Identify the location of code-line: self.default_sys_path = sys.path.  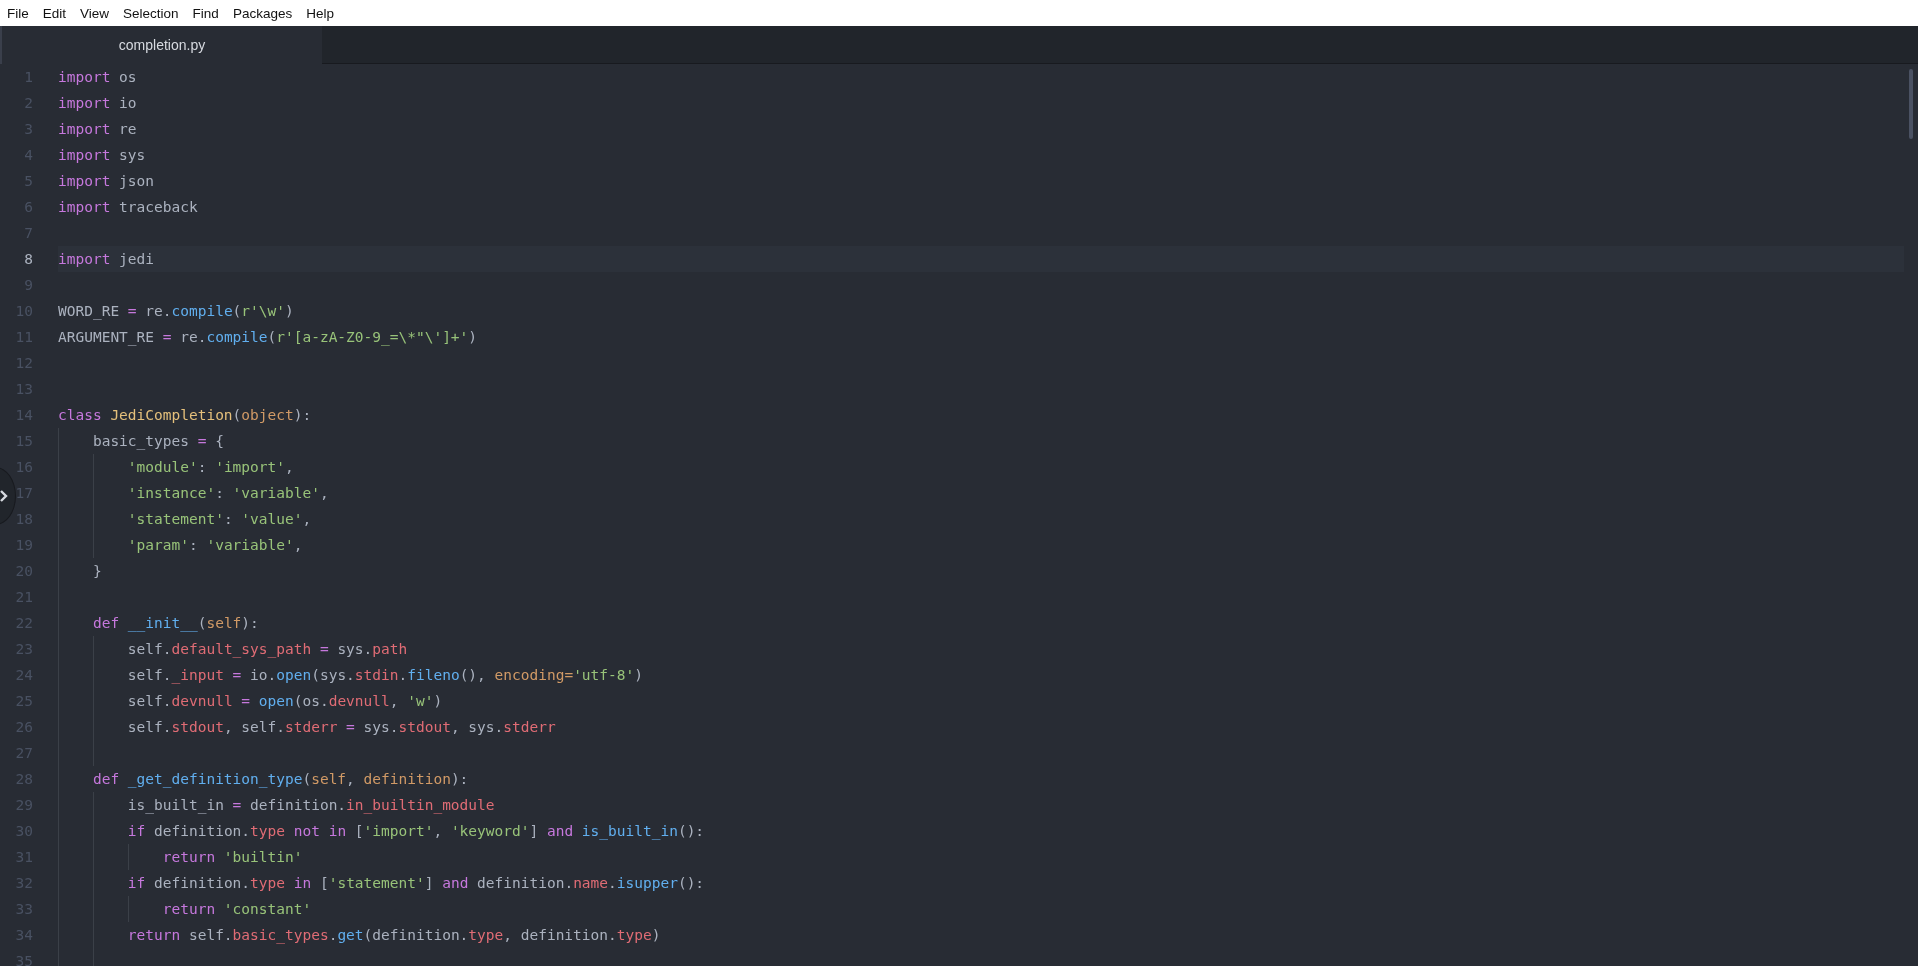
(267, 649).